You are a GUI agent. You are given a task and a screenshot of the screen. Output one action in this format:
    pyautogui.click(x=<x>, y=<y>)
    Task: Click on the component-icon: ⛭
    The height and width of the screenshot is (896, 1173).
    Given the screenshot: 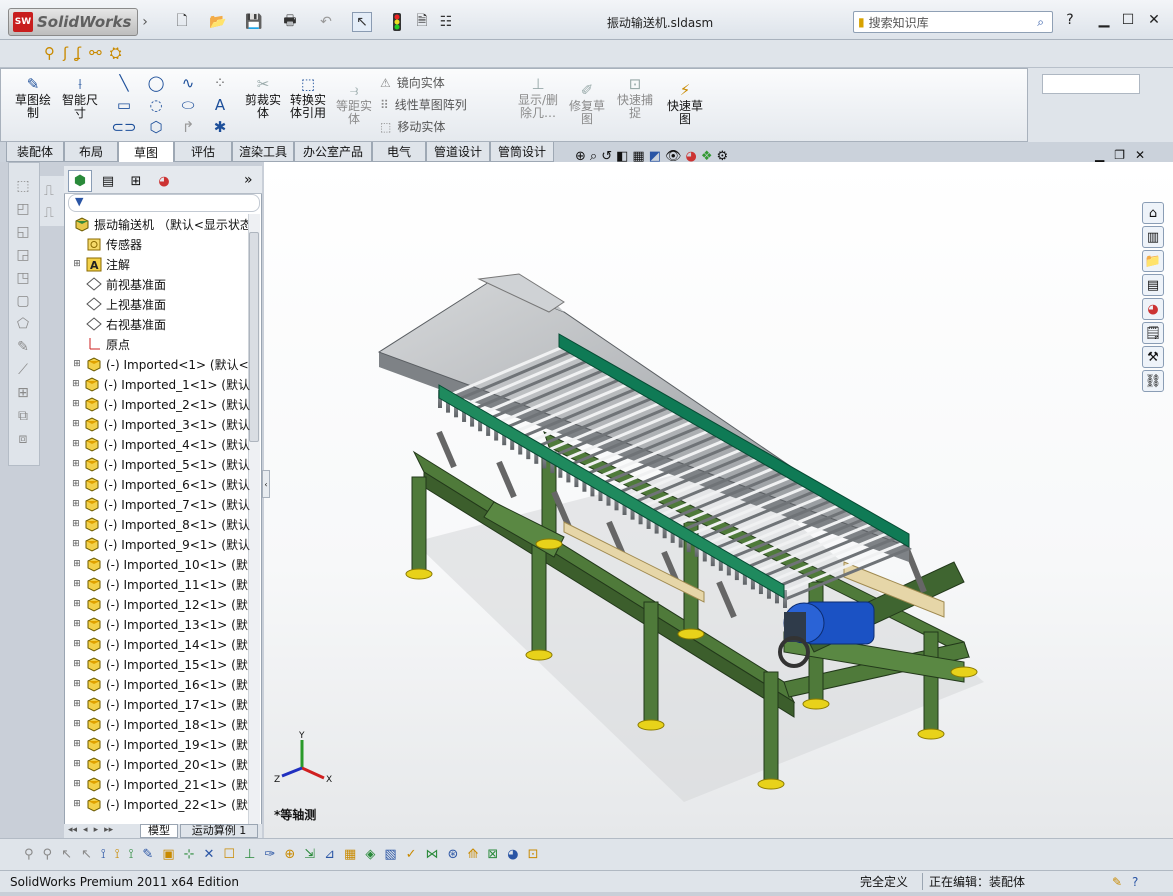 What is the action you would take?
    pyautogui.click(x=116, y=54)
    